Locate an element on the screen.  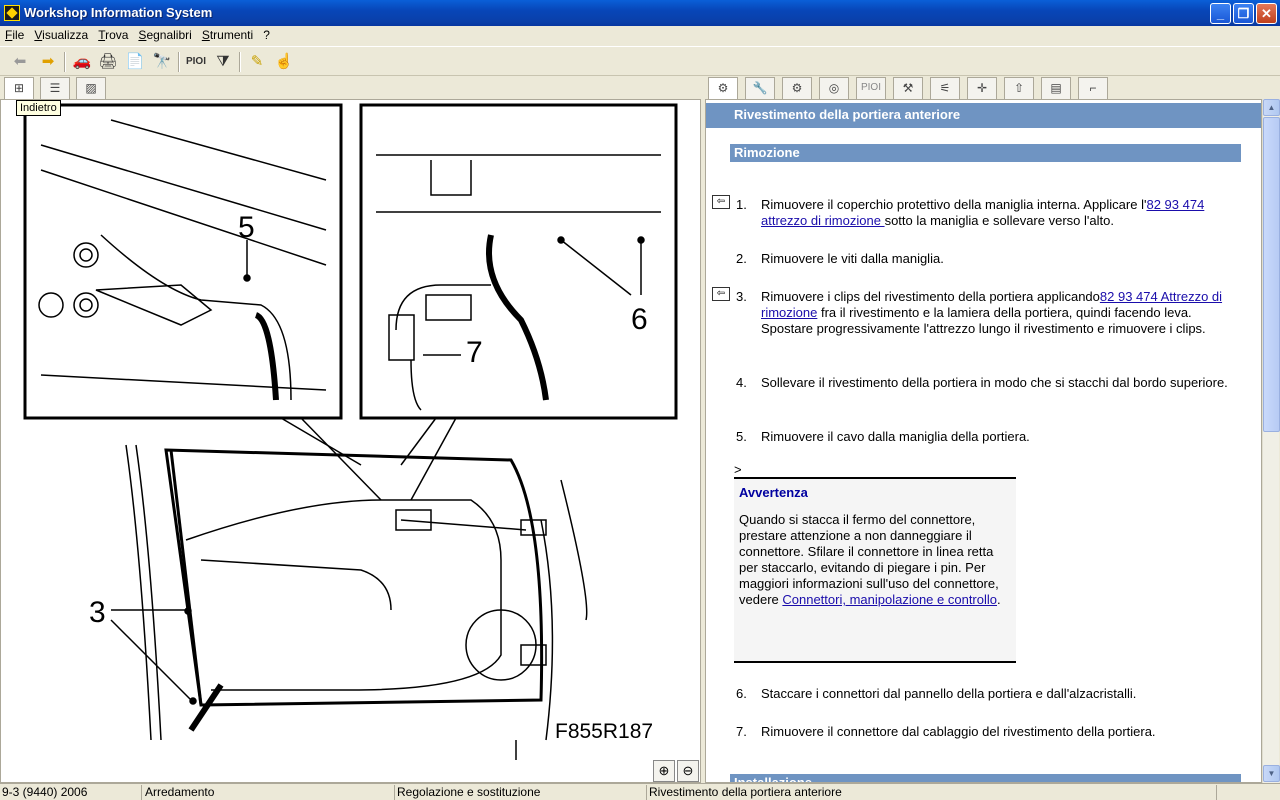
status-document: Rivestimento della portiera anteriore is located at coordinates (932, 792).